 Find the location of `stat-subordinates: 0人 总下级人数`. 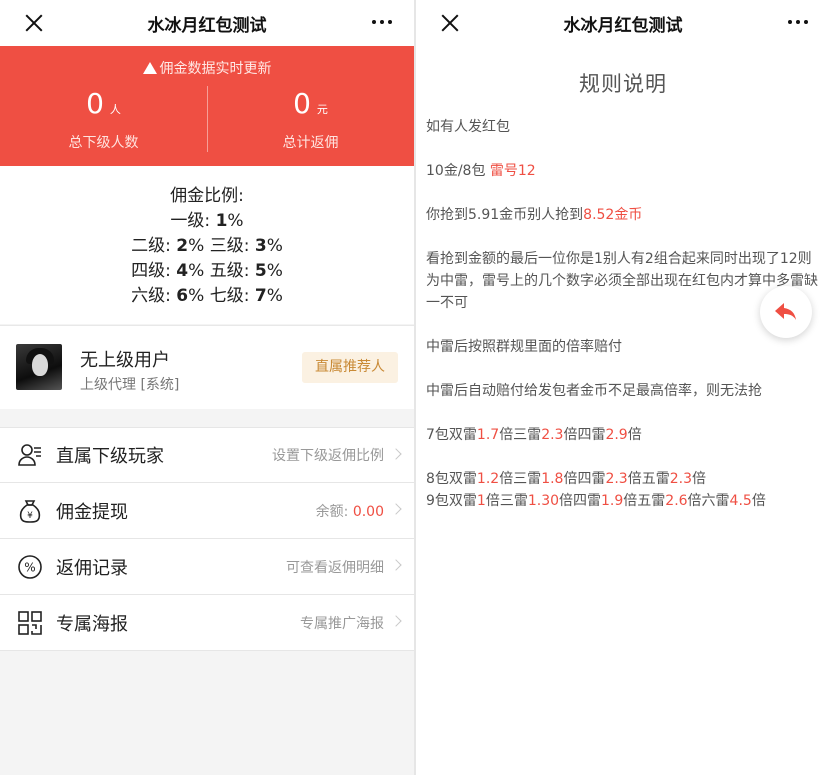

stat-subordinates: 0人 总下级人数 is located at coordinates (103, 119).